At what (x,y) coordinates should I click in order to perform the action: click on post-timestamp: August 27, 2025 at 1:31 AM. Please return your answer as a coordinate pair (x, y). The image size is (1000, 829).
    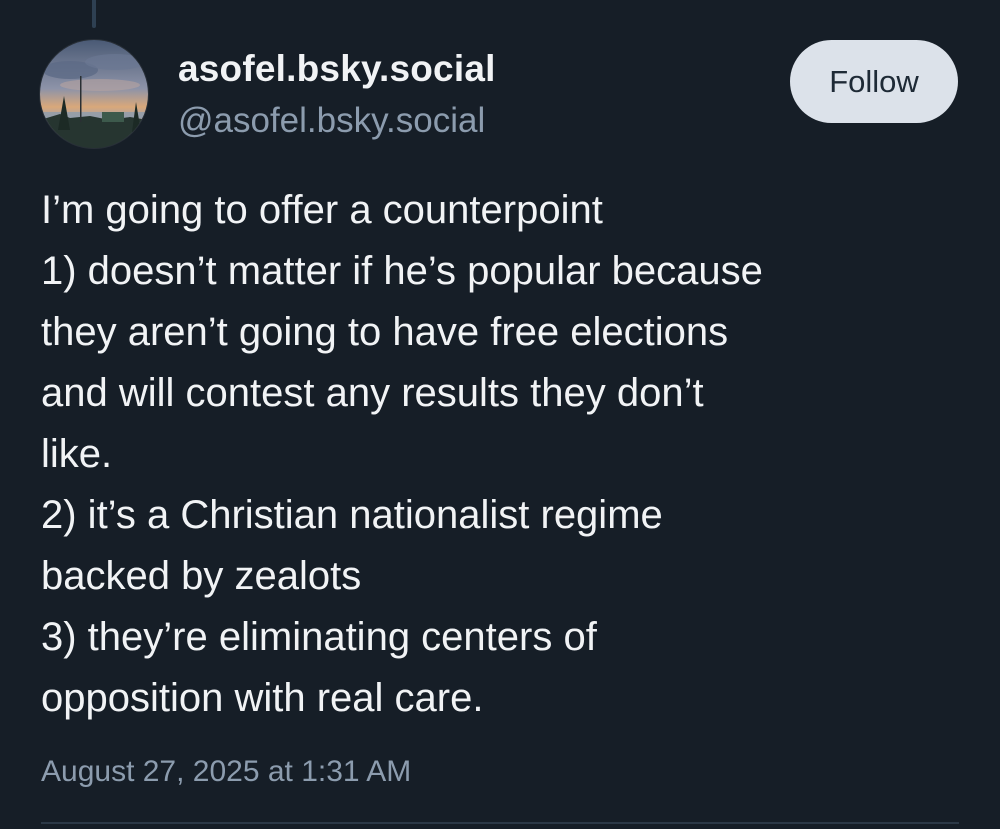
    Looking at the image, I should click on (226, 772).